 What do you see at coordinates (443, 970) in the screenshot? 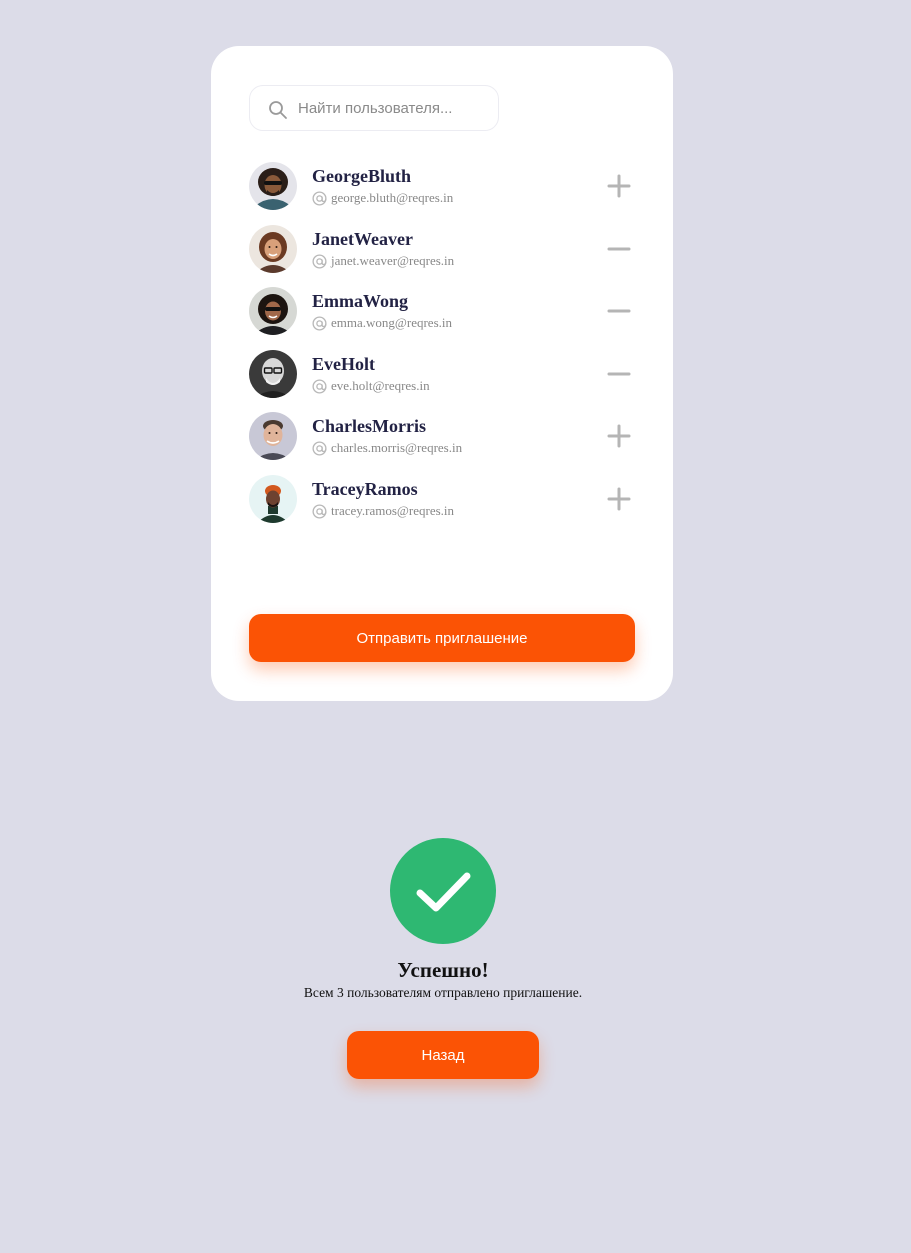
I see `success-title: Успешно!` at bounding box center [443, 970].